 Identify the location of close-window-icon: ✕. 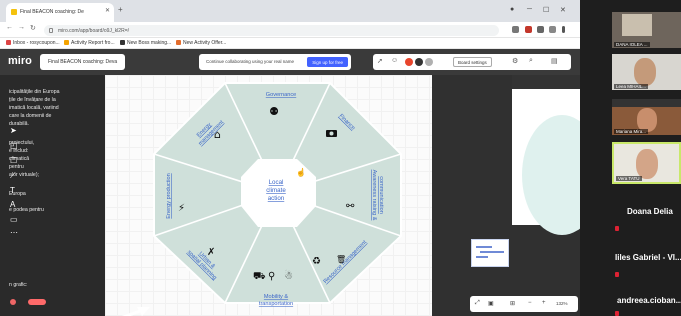
(563, 10).